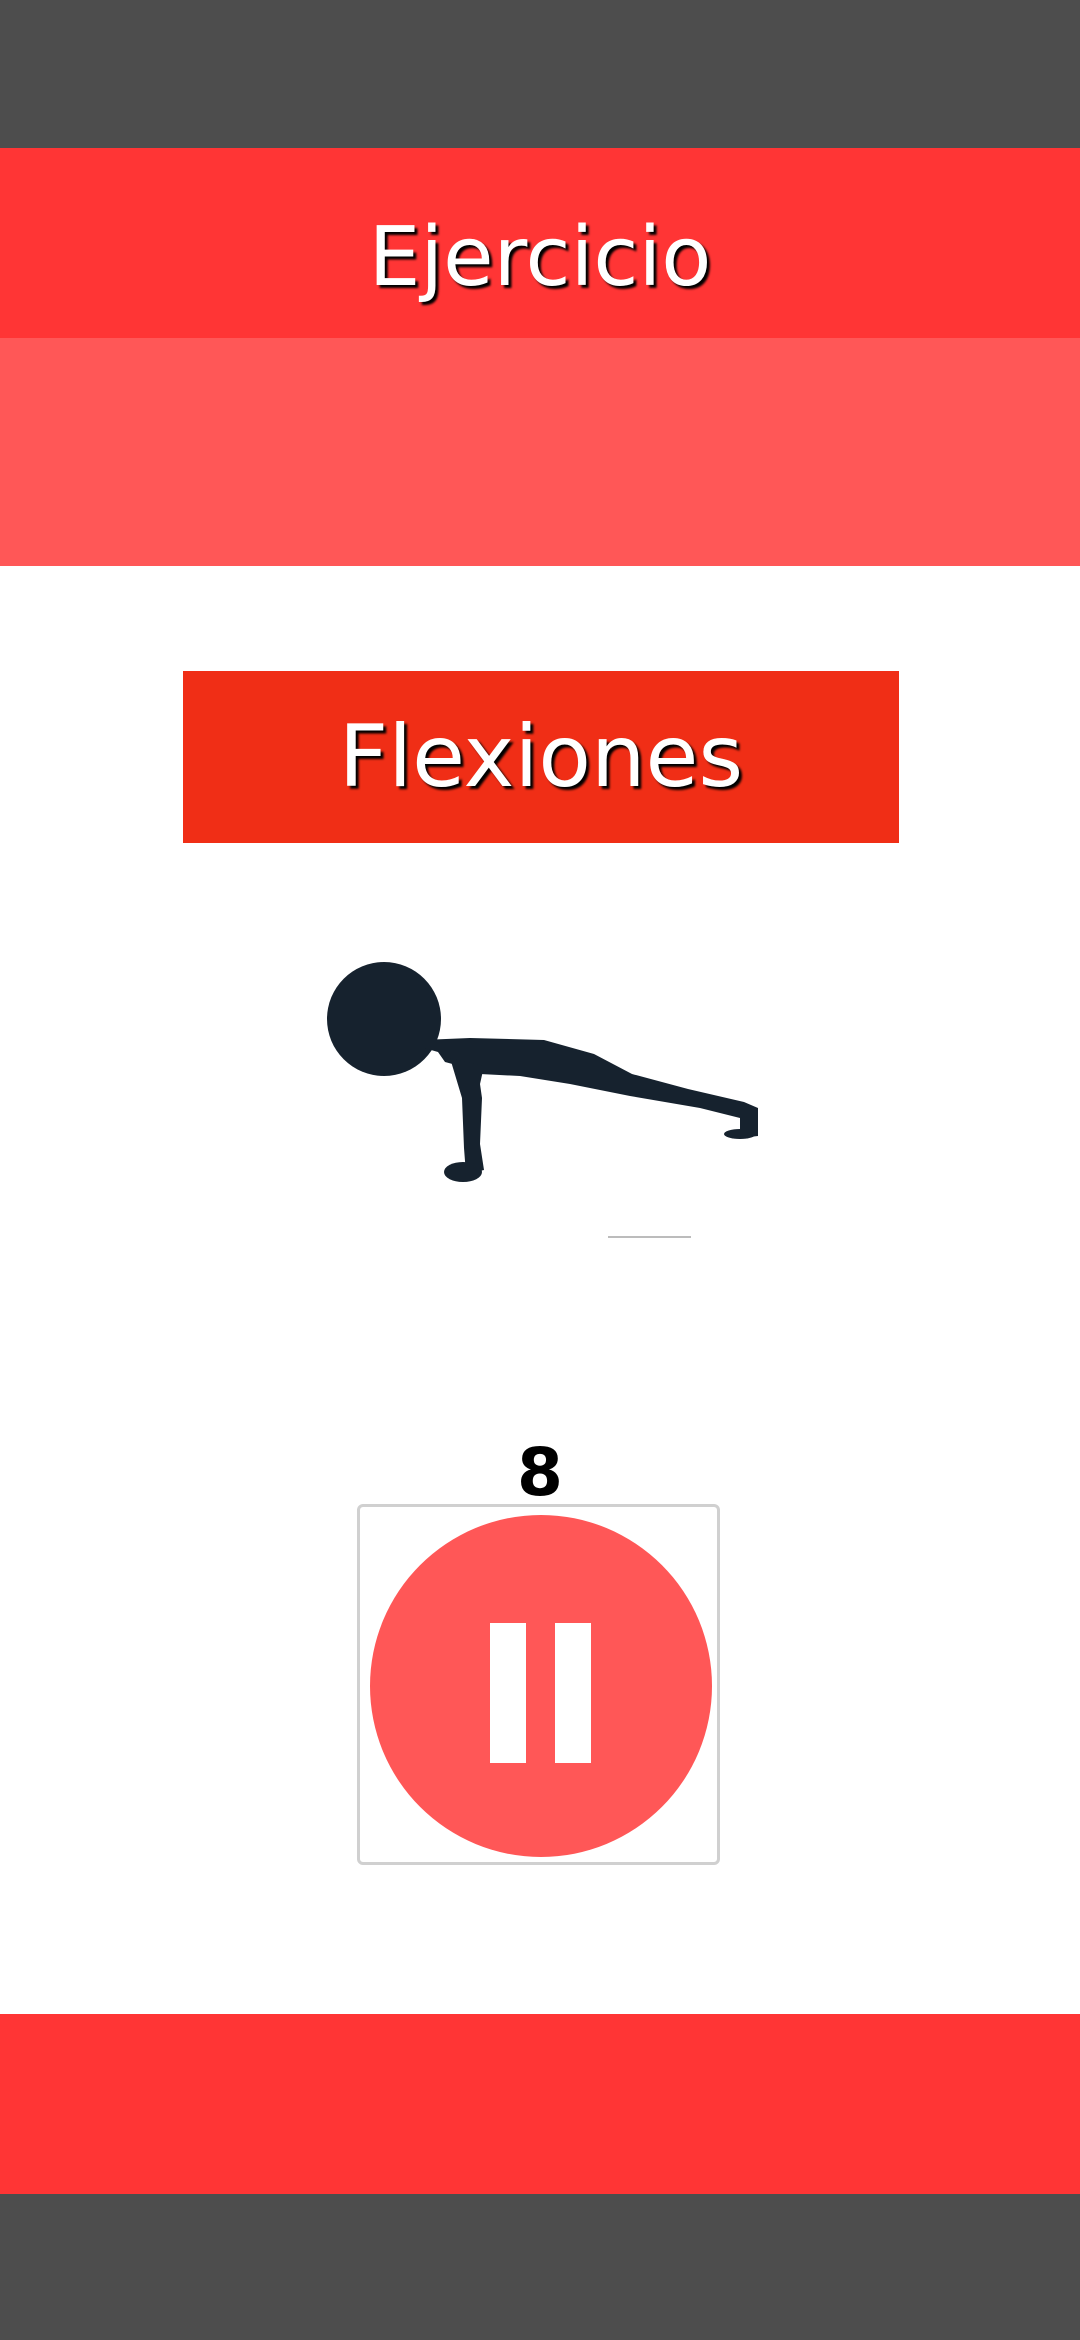 This screenshot has height=2340, width=1080. What do you see at coordinates (541, 1686) in the screenshot?
I see `pause-icon` at bounding box center [541, 1686].